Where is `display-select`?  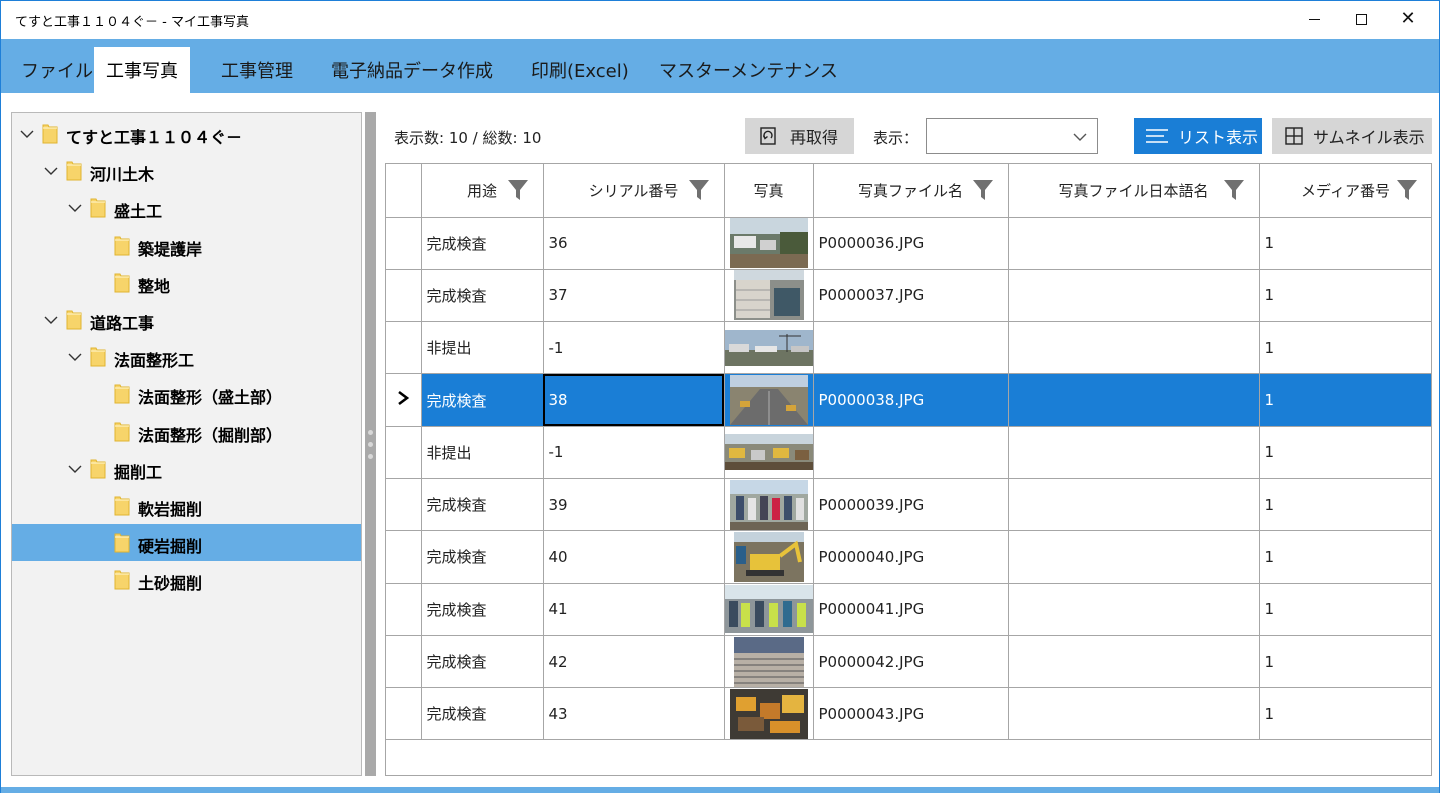
display-select is located at coordinates (1012, 136).